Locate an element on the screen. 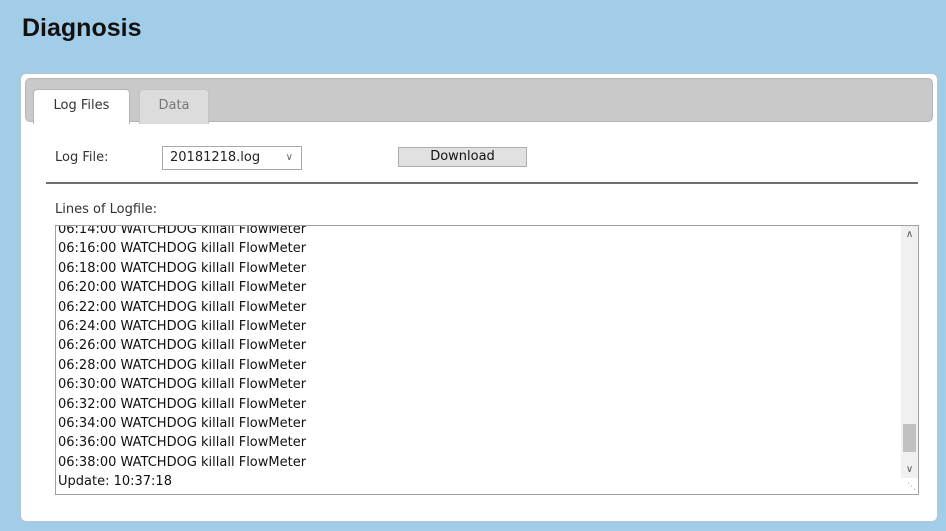  log-line: 06:34:00 WATCHDOG killall FlowMeter is located at coordinates (182, 423).